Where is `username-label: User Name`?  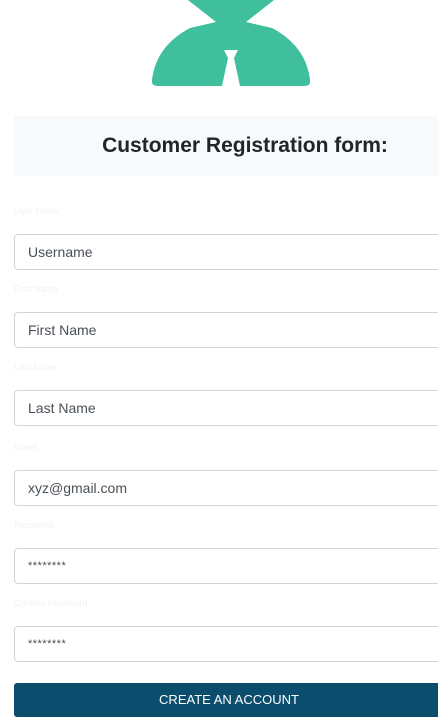
username-label: User Name is located at coordinates (37, 211).